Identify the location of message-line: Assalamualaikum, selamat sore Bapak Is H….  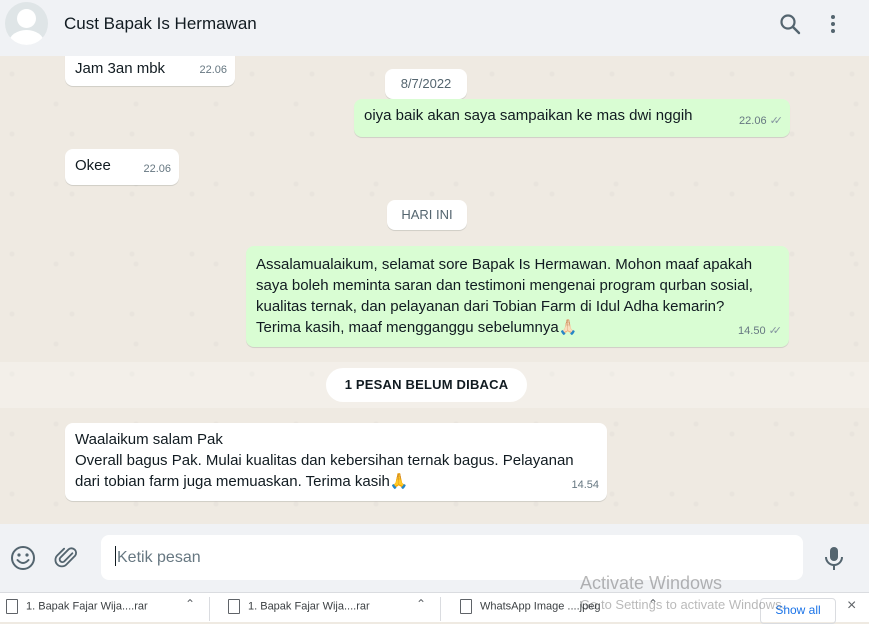
(504, 264).